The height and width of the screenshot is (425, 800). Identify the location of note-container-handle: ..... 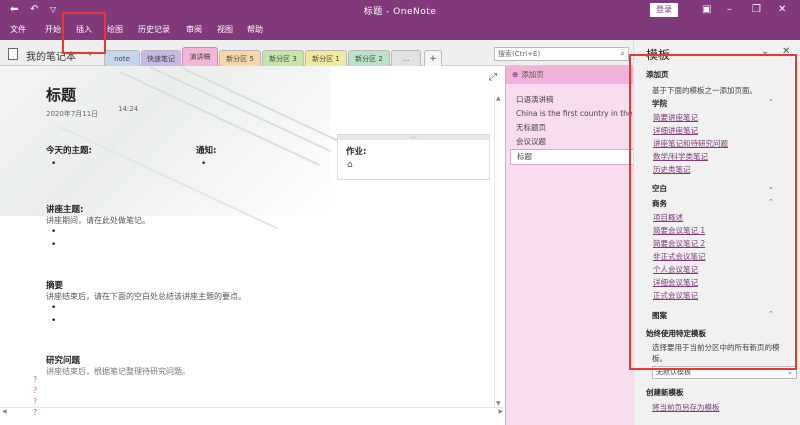
(413, 137).